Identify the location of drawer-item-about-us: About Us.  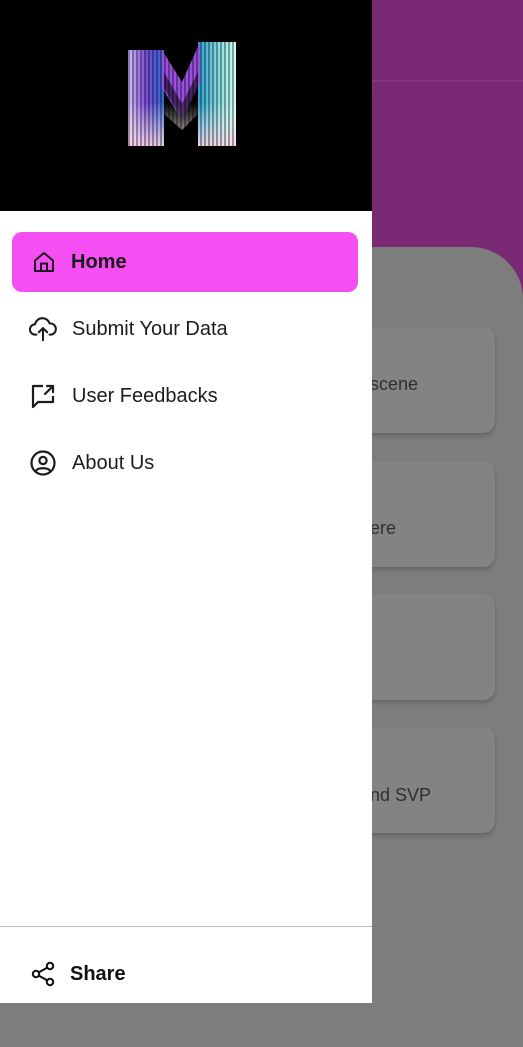
(185, 463).